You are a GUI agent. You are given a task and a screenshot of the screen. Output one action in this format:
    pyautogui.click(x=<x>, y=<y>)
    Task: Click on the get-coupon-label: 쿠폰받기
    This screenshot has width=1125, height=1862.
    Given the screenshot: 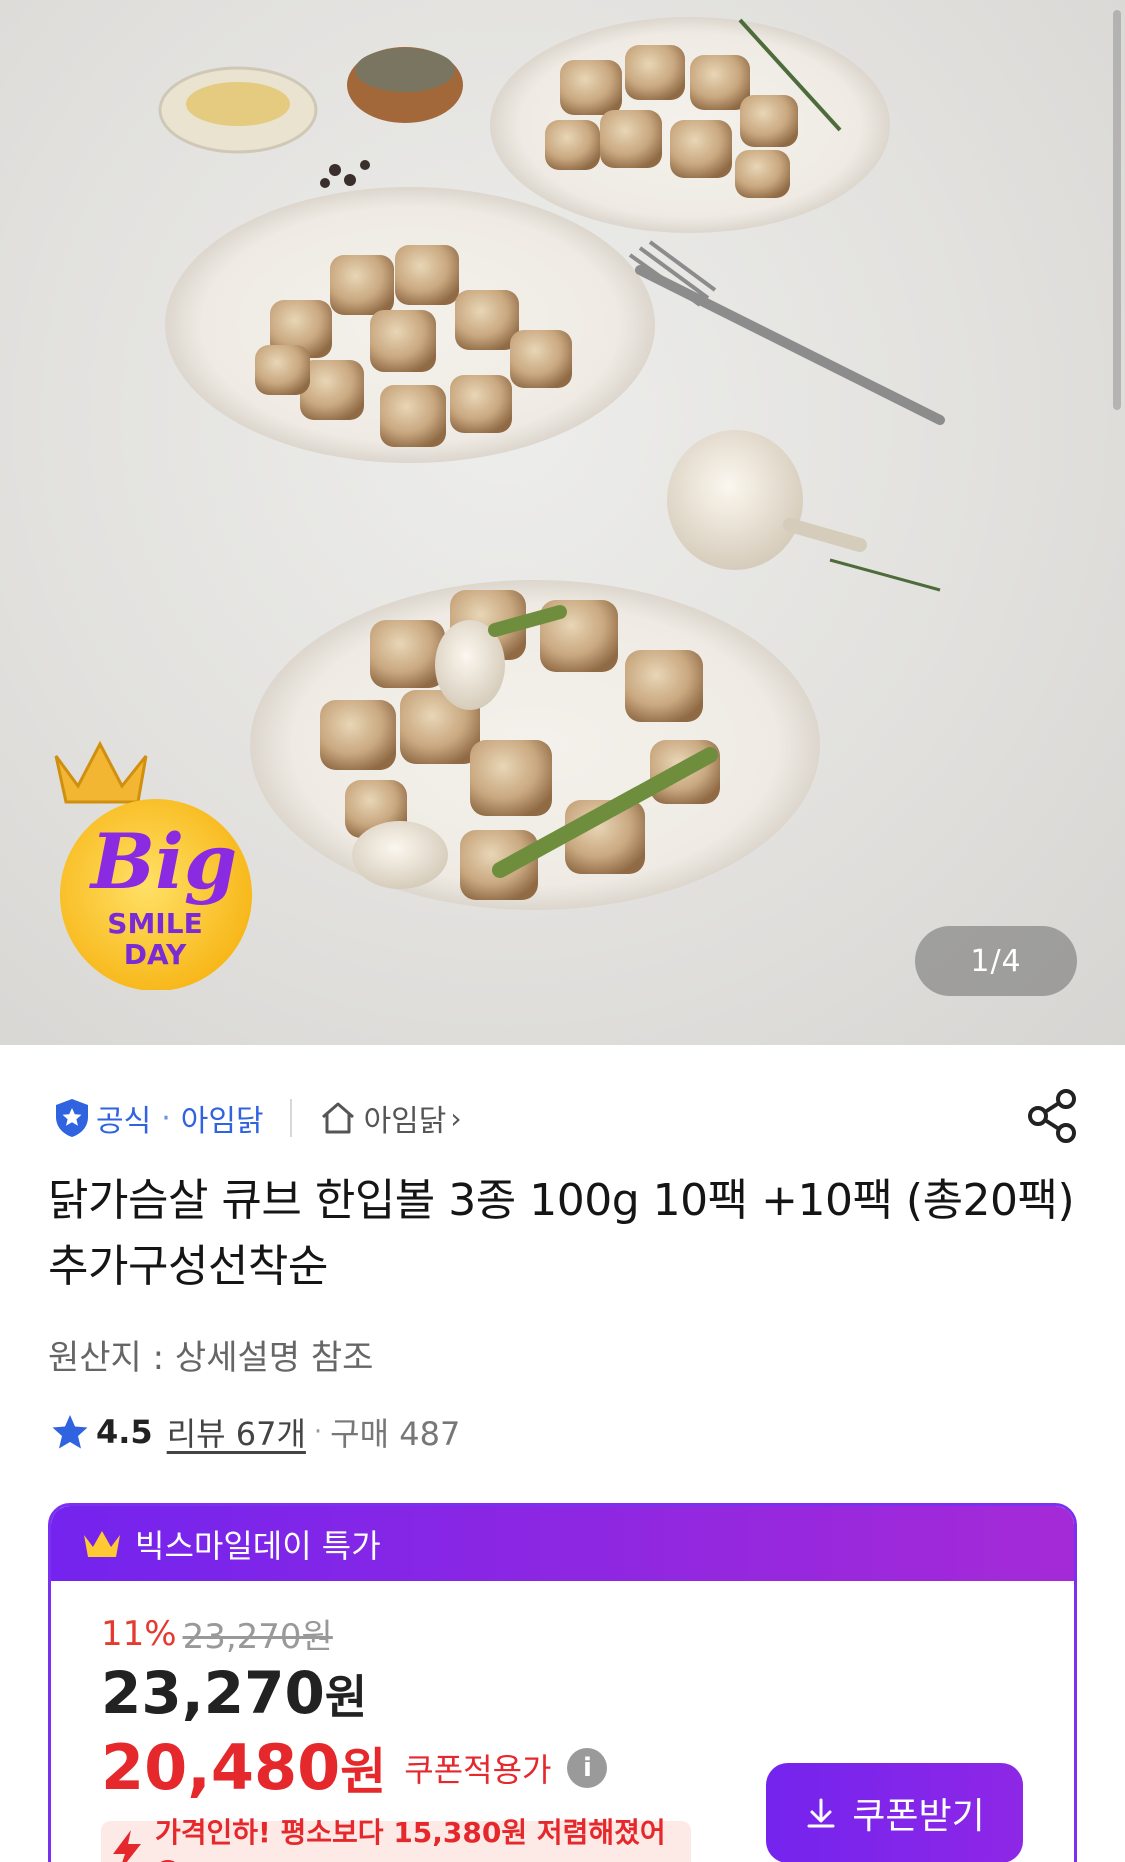 What is the action you would take?
    pyautogui.click(x=918, y=1816)
    